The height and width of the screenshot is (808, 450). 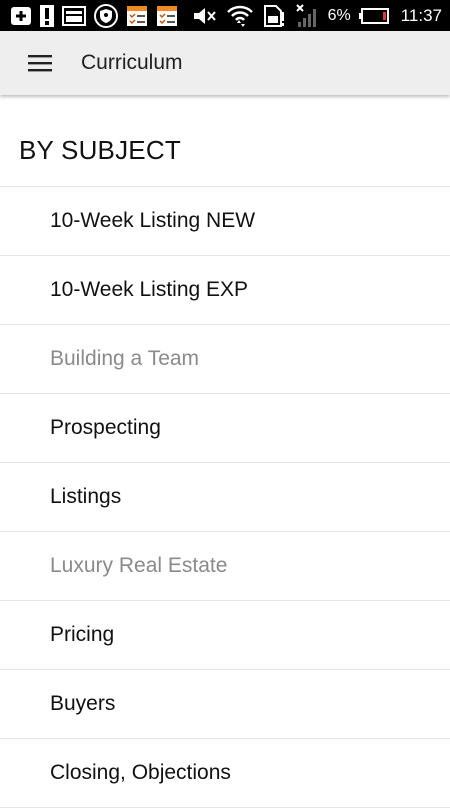 What do you see at coordinates (339, 15) in the screenshot?
I see `battery-percent: 6%` at bounding box center [339, 15].